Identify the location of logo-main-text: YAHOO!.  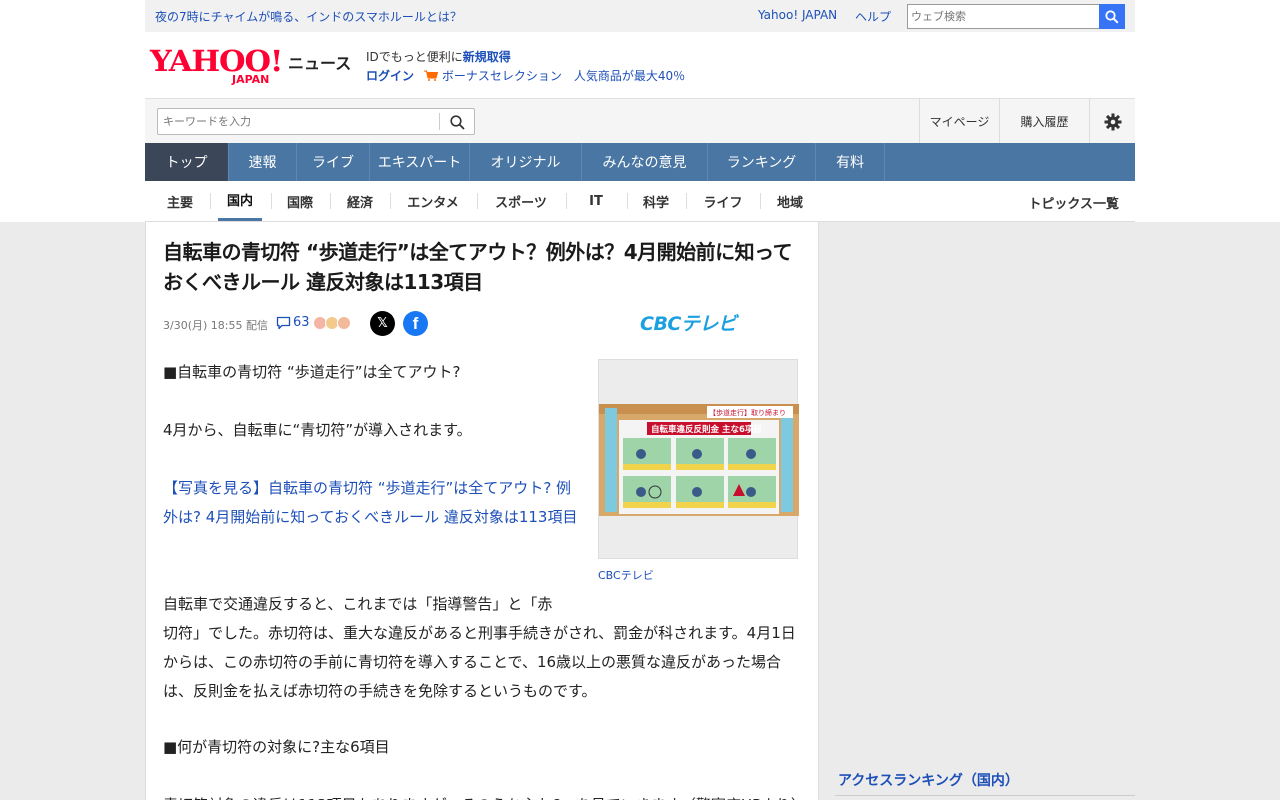
(216, 61).